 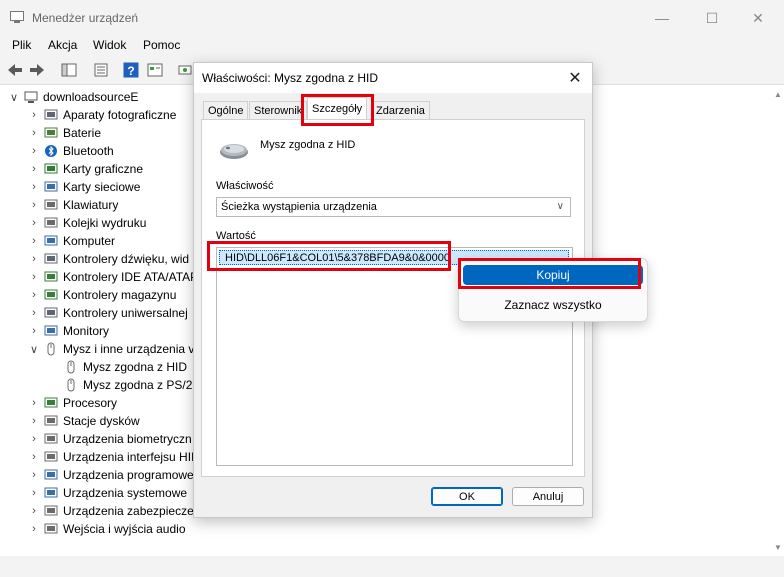 I want to click on tree-item-label: Mysz i inne urządzenia v, so click(x=129, y=349).